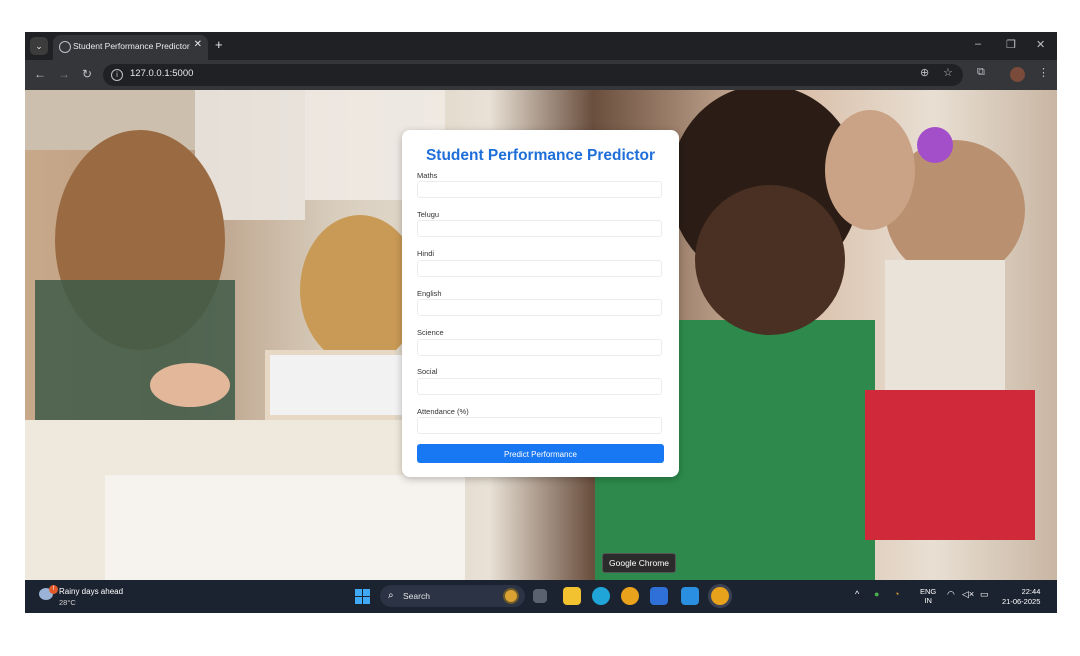 The height and width of the screenshot is (656, 1080). I want to click on clock-date: 21-06-2025, so click(1021, 601).